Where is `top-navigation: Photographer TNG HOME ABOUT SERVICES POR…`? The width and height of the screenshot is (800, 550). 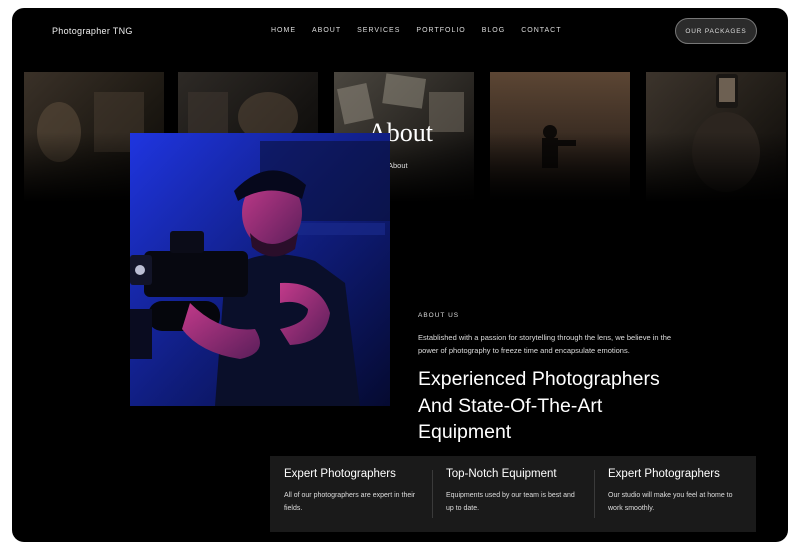
top-navigation: Photographer TNG HOME ABOUT SERVICES POR… is located at coordinates (400, 33).